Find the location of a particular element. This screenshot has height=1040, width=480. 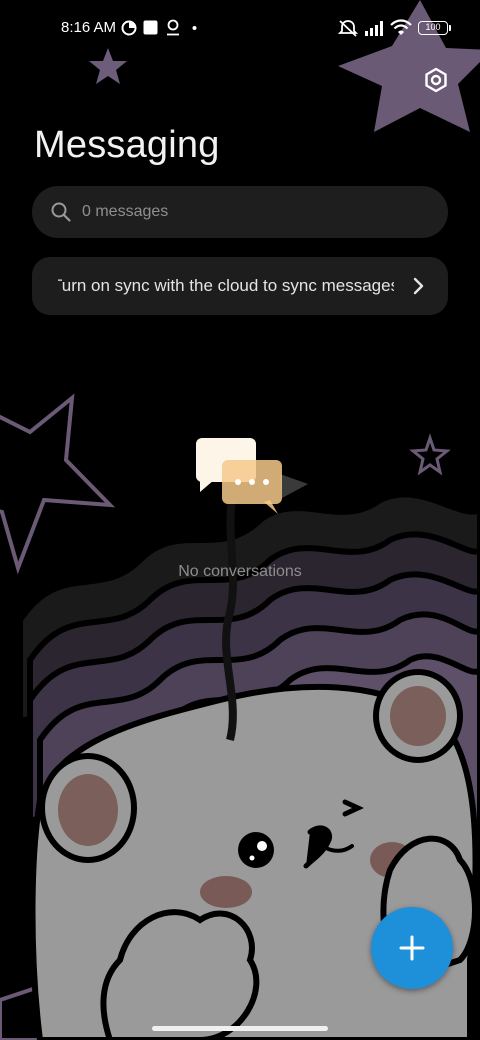

dot-icon is located at coordinates (194, 27).